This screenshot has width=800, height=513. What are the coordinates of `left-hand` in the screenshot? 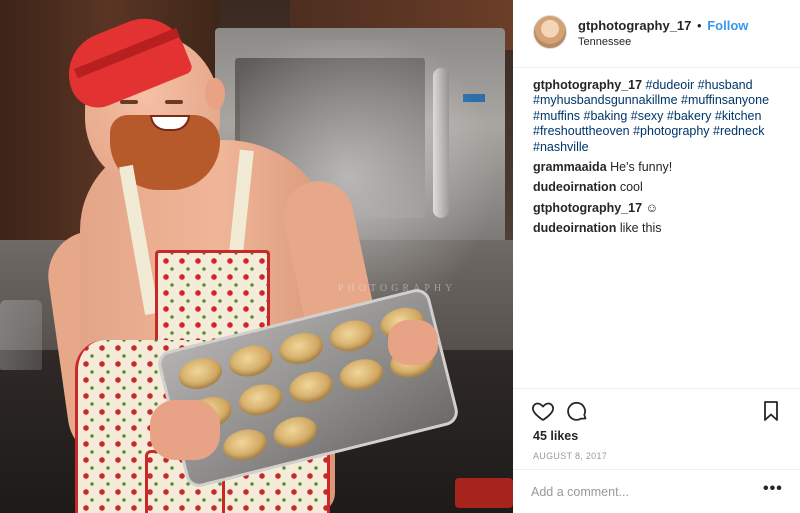 It's located at (185, 430).